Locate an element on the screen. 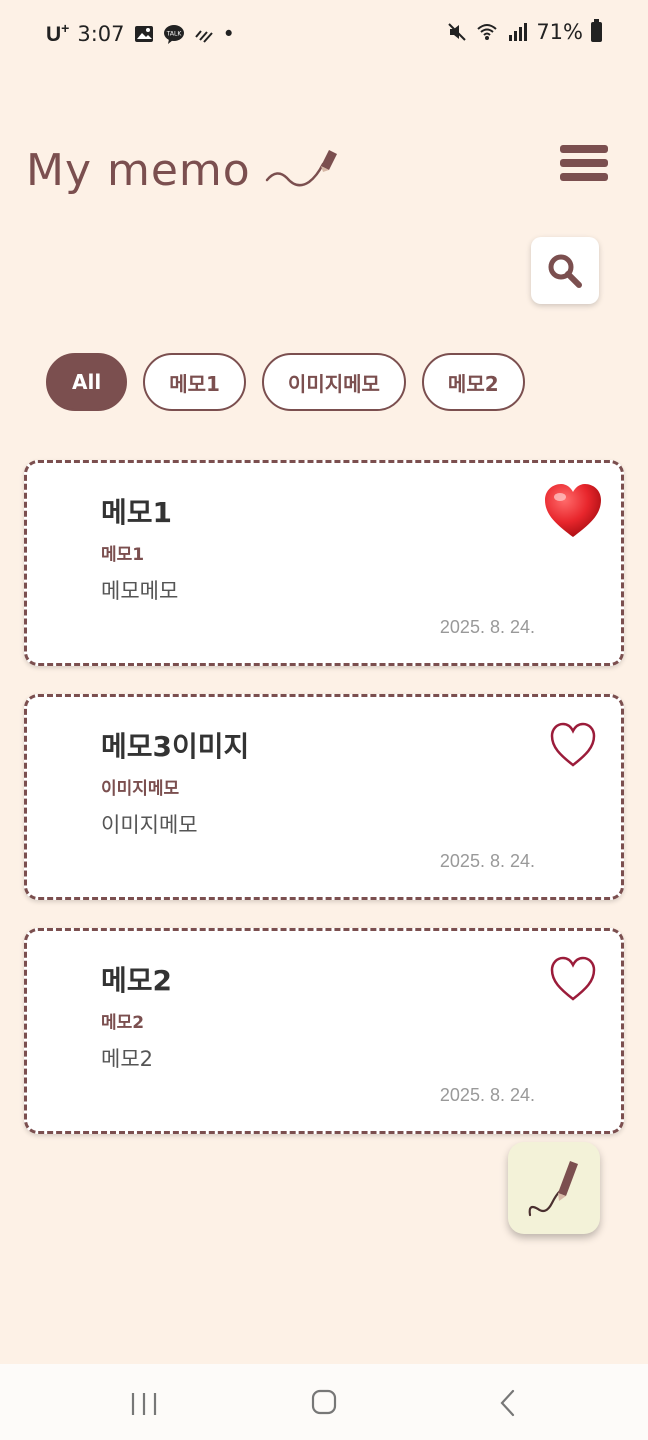  memo-card: 메모2 메모2 메모2 2025. 8. 24. is located at coordinates (324, 1031).